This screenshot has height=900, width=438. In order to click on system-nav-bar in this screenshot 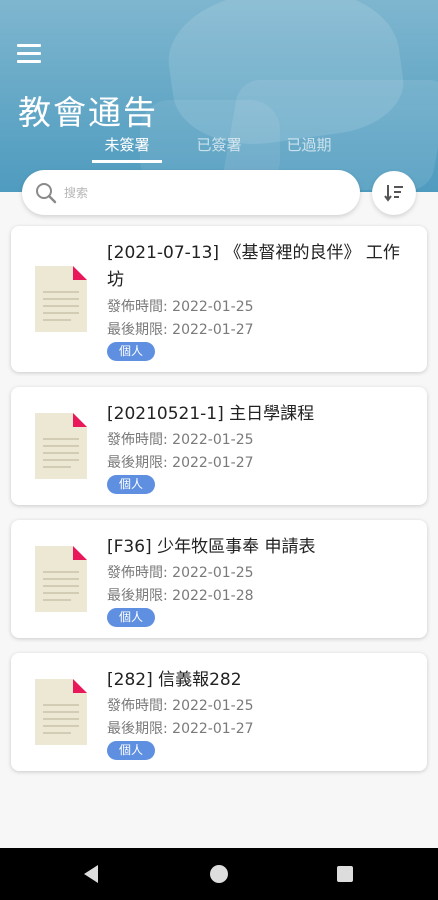, I will do `click(219, 874)`.